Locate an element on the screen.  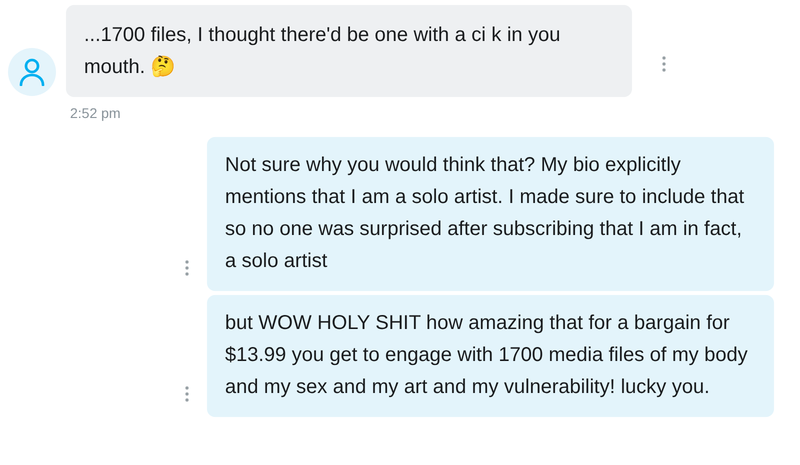
message-bubble: ...1700 files, I thought there'd be one with a ci k in you mouth. 🤔 is located at coordinates (349, 51).